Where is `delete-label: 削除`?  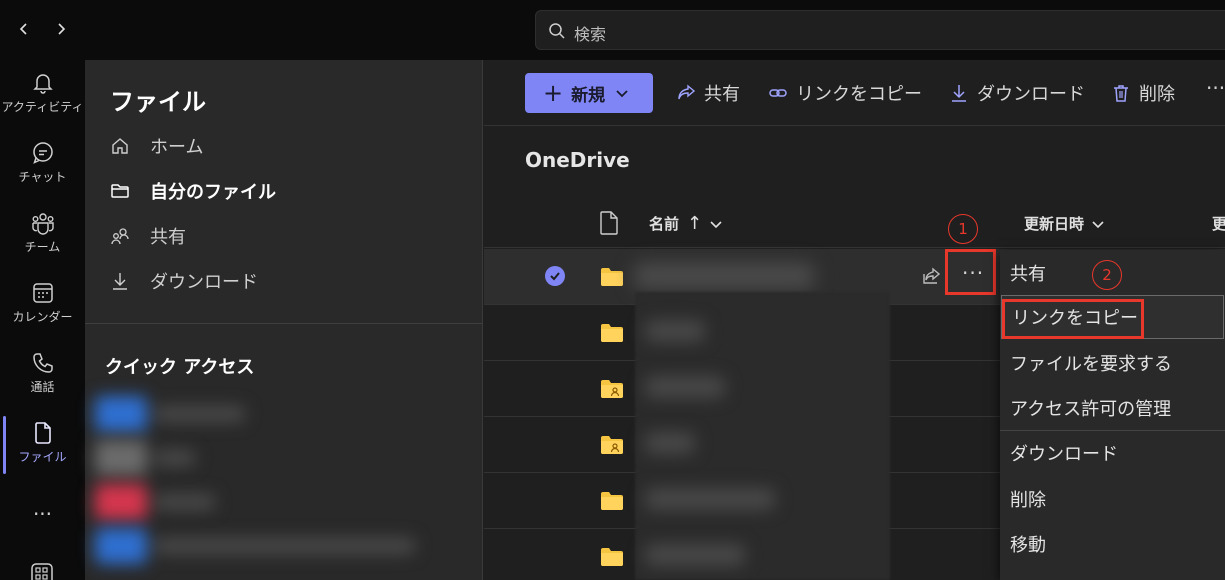 delete-label: 削除 is located at coordinates (1157, 94).